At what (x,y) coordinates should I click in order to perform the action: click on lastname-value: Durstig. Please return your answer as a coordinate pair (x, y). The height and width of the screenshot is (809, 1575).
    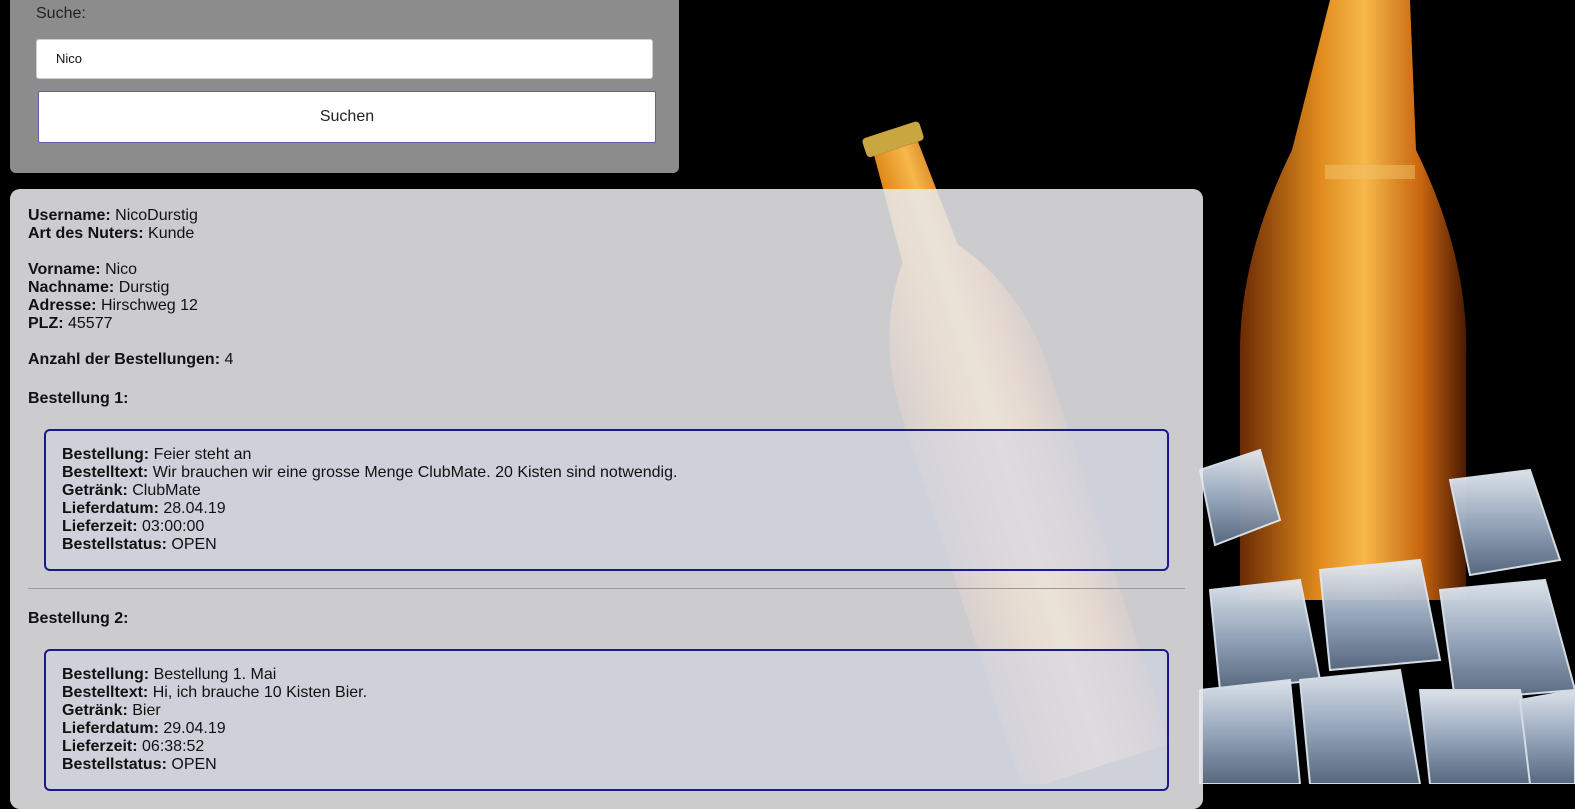
    Looking at the image, I should click on (144, 287).